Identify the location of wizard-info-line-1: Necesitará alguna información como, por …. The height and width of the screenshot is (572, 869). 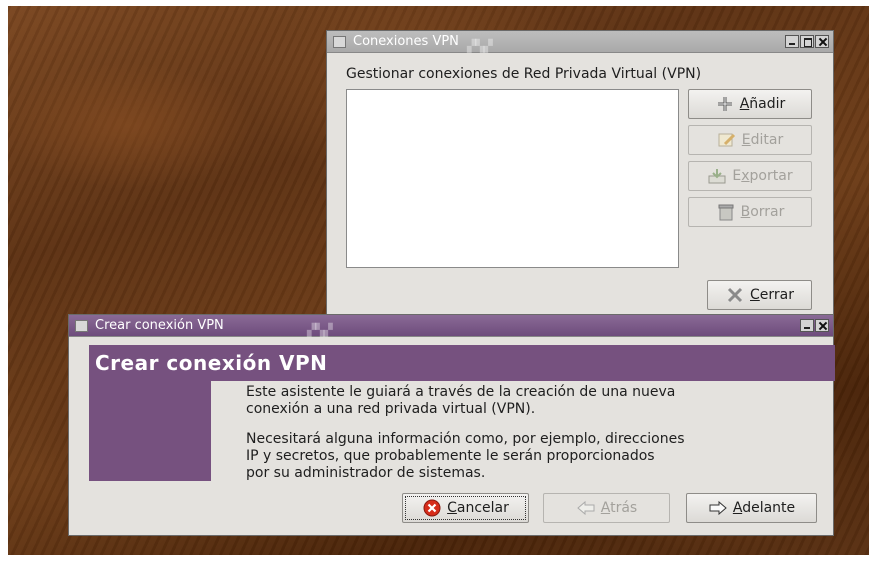
(465, 439).